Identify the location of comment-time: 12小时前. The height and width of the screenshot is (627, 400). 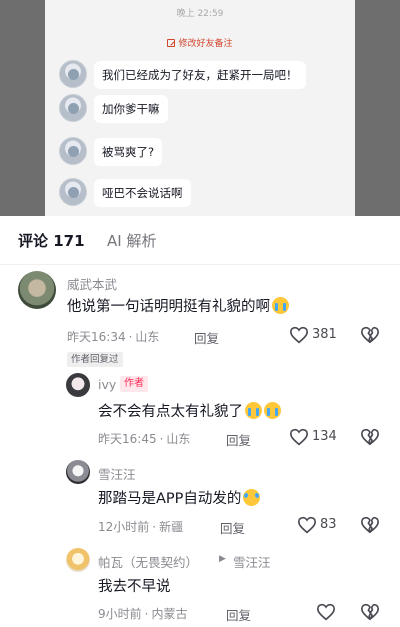
(124, 527).